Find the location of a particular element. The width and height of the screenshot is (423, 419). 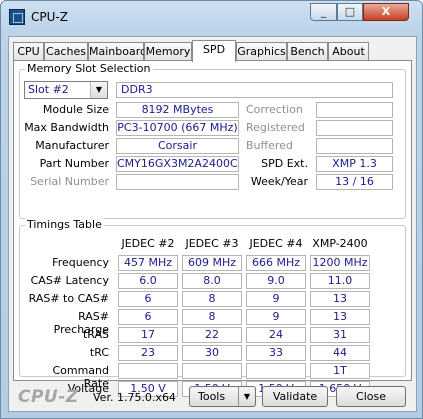

timings-row-label: CAS# Latency is located at coordinates (69, 280).